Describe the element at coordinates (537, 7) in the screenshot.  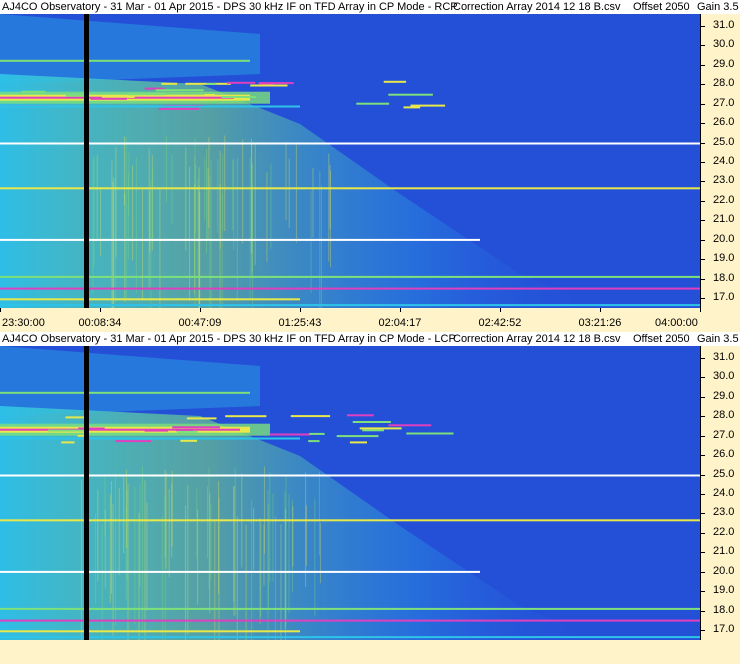
I see `rcp-correction-label: Correction Array 2014 12 18 B.csv` at that location.